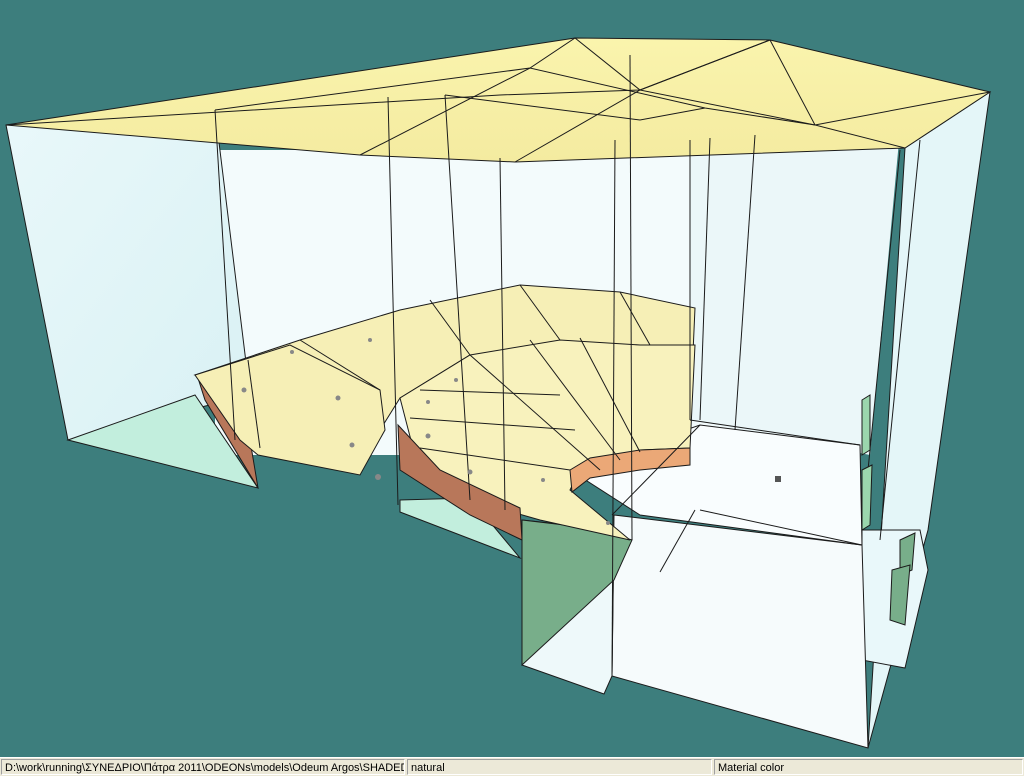  I want to click on color-mode-field: Material color, so click(868, 767).